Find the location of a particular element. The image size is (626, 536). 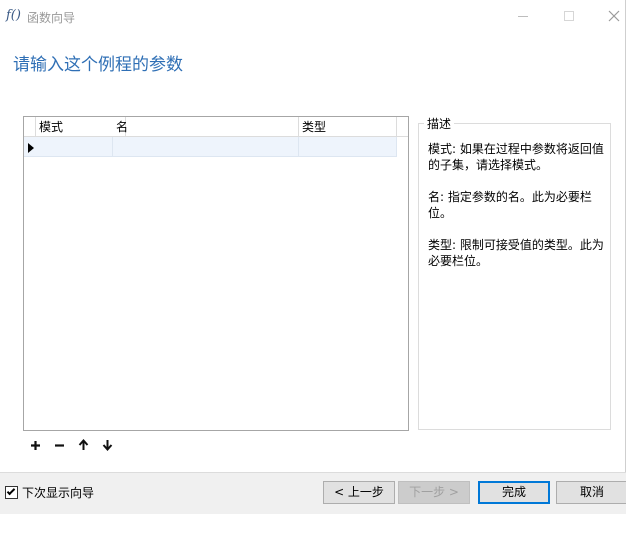

maximize-icon is located at coordinates (569, 16).